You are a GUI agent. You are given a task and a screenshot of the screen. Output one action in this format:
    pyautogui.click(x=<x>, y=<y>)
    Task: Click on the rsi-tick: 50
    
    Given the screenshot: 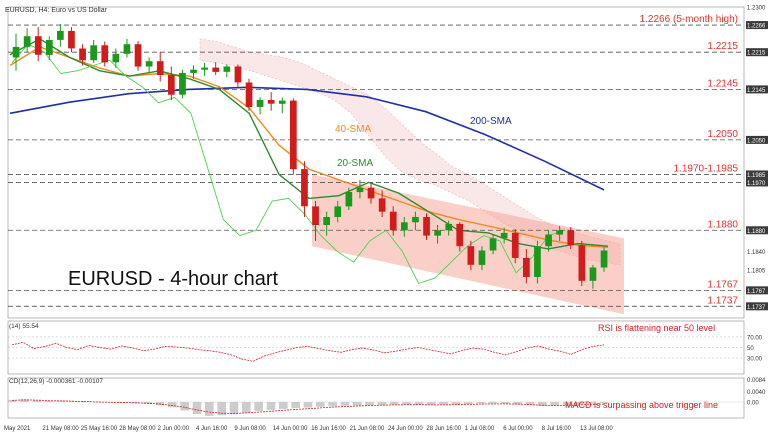 What is the action you would take?
    pyautogui.click(x=750, y=349)
    